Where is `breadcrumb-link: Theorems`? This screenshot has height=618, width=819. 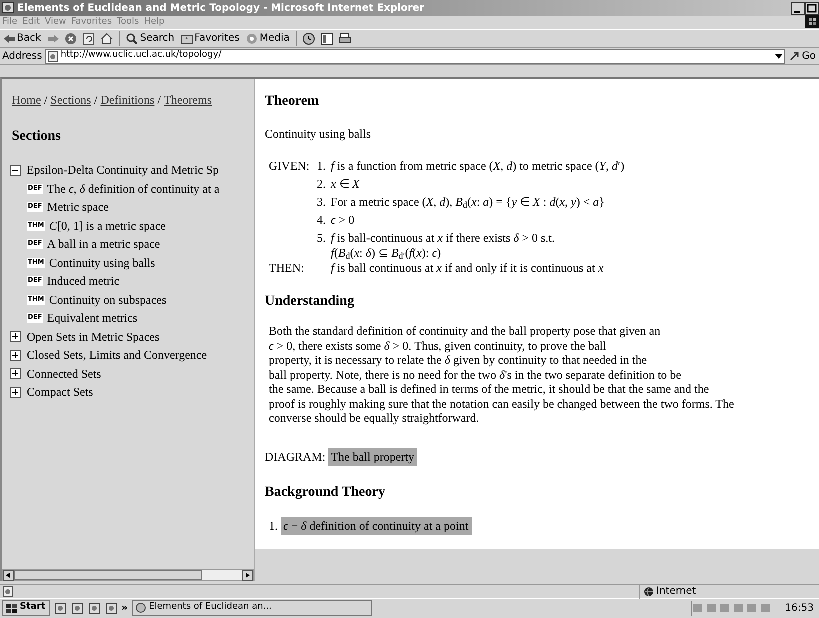
breadcrumb-link: Theorems is located at coordinates (188, 100).